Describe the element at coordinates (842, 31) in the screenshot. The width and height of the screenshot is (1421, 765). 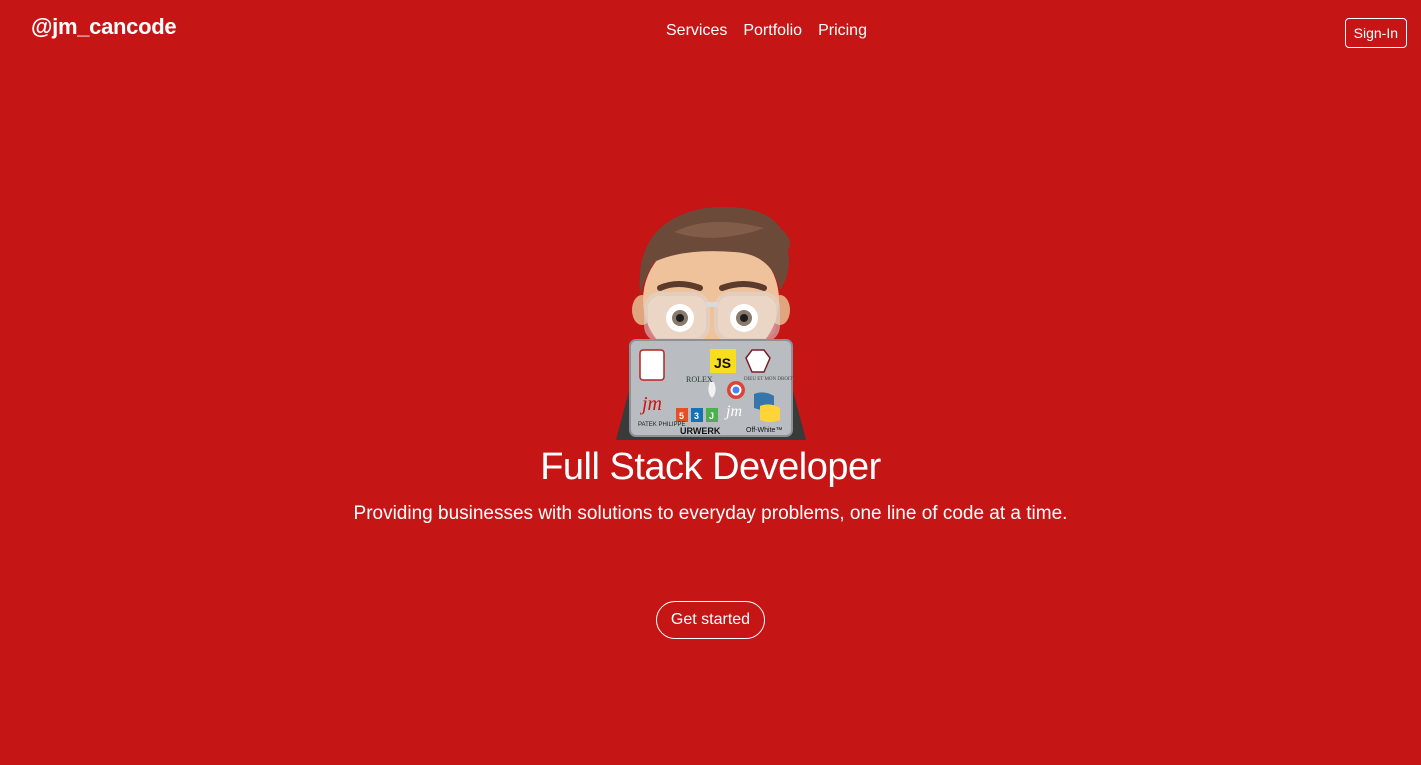
I see `nav-pricing: Pricing` at that location.